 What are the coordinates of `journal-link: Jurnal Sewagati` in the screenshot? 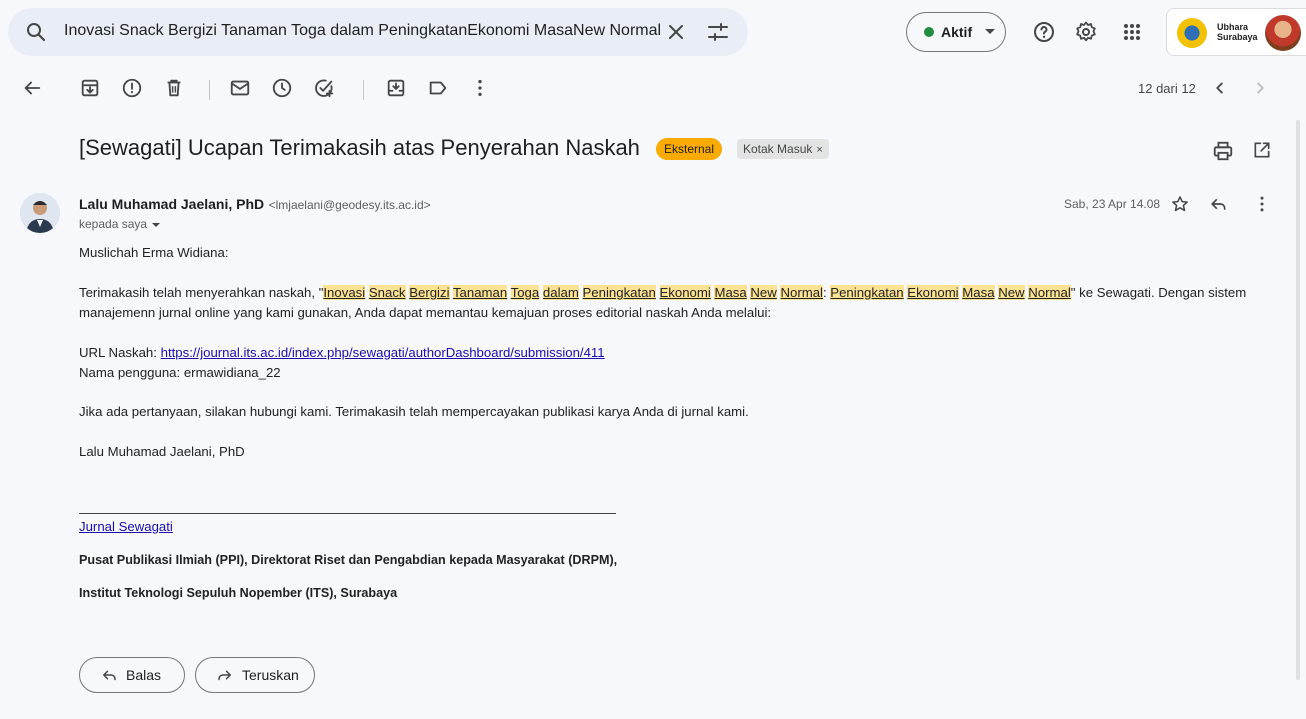 It's located at (126, 527).